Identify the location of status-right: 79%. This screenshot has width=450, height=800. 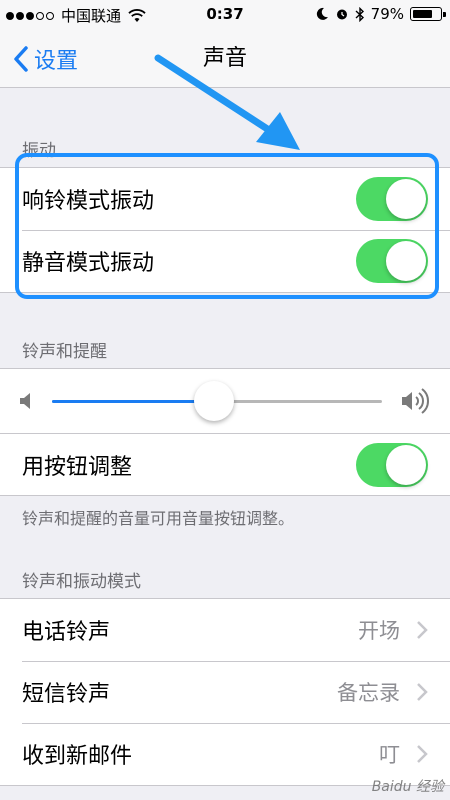
(380, 14).